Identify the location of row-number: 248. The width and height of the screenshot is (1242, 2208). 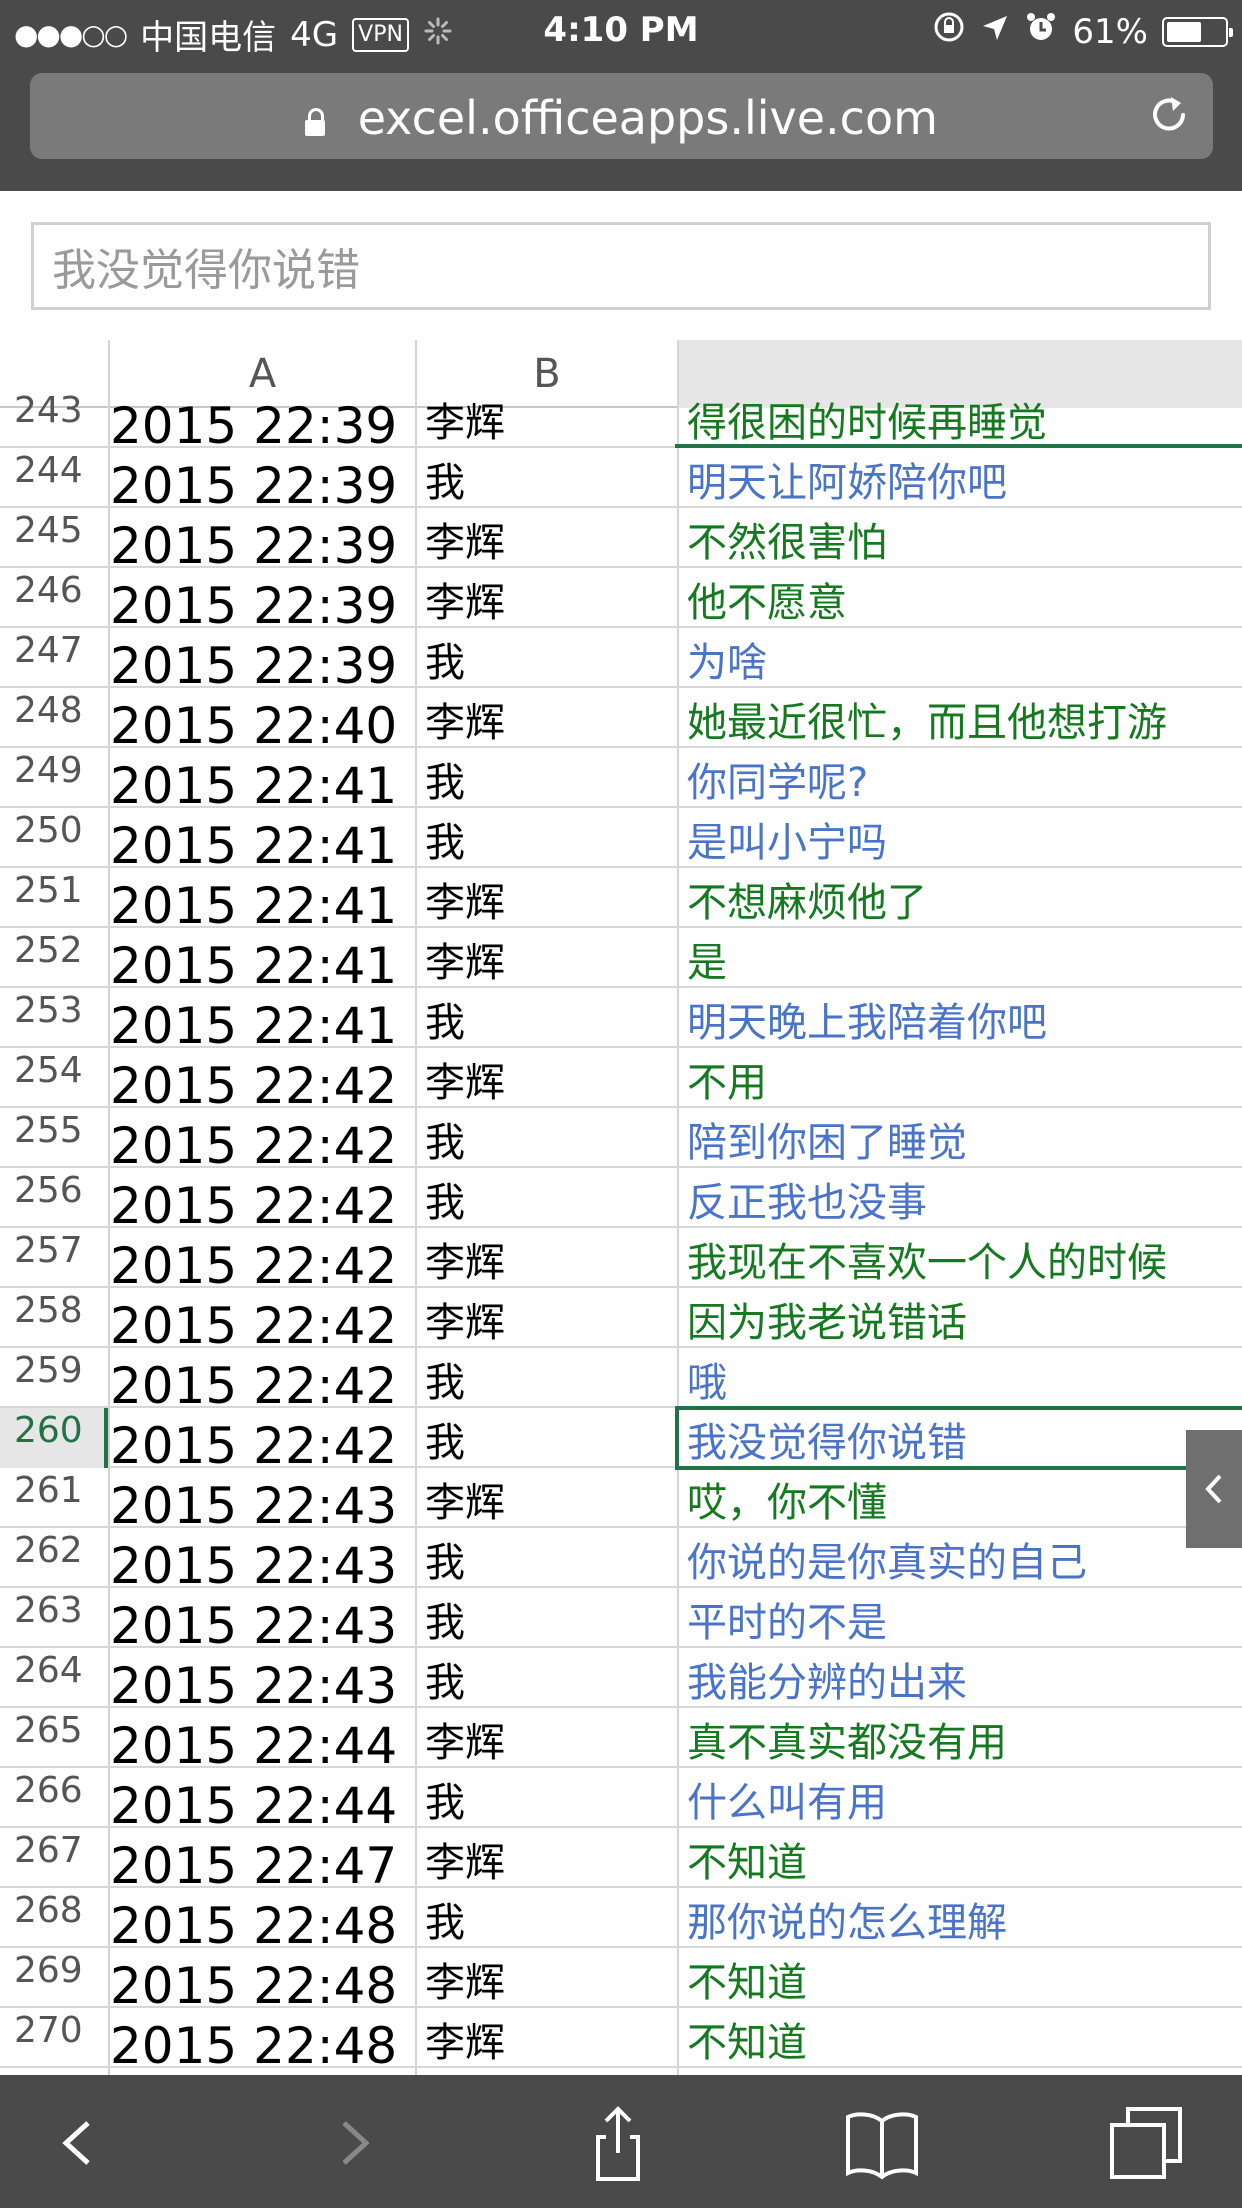
(54, 718).